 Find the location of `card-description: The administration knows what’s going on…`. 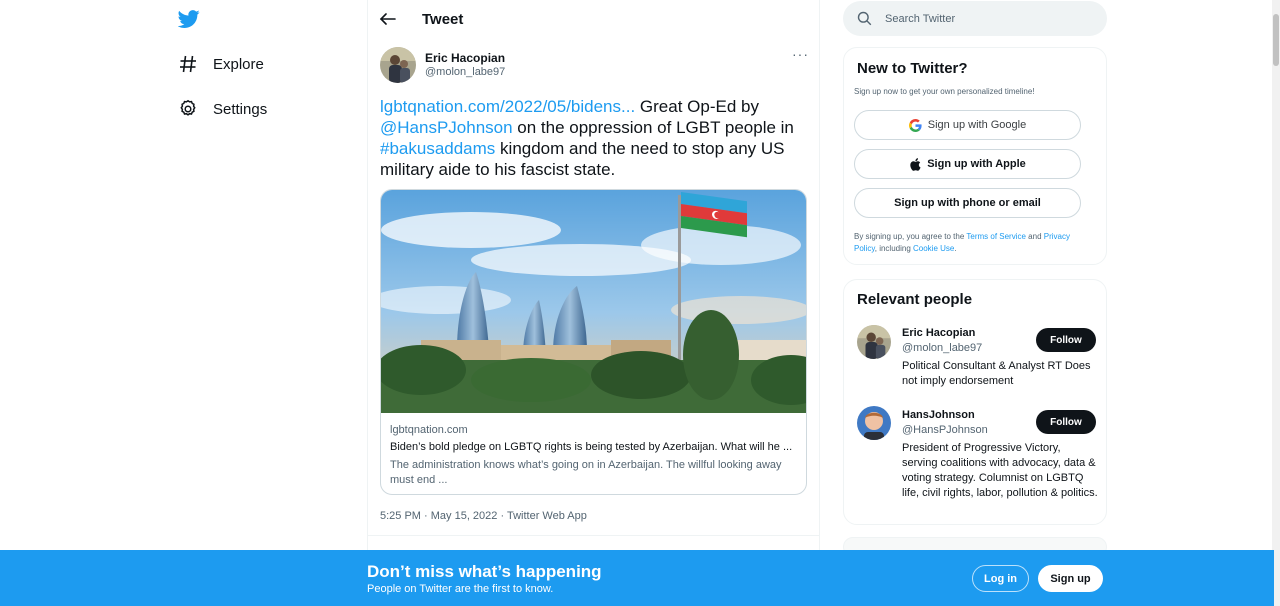

card-description: The administration knows what’s going on… is located at coordinates (586, 472).